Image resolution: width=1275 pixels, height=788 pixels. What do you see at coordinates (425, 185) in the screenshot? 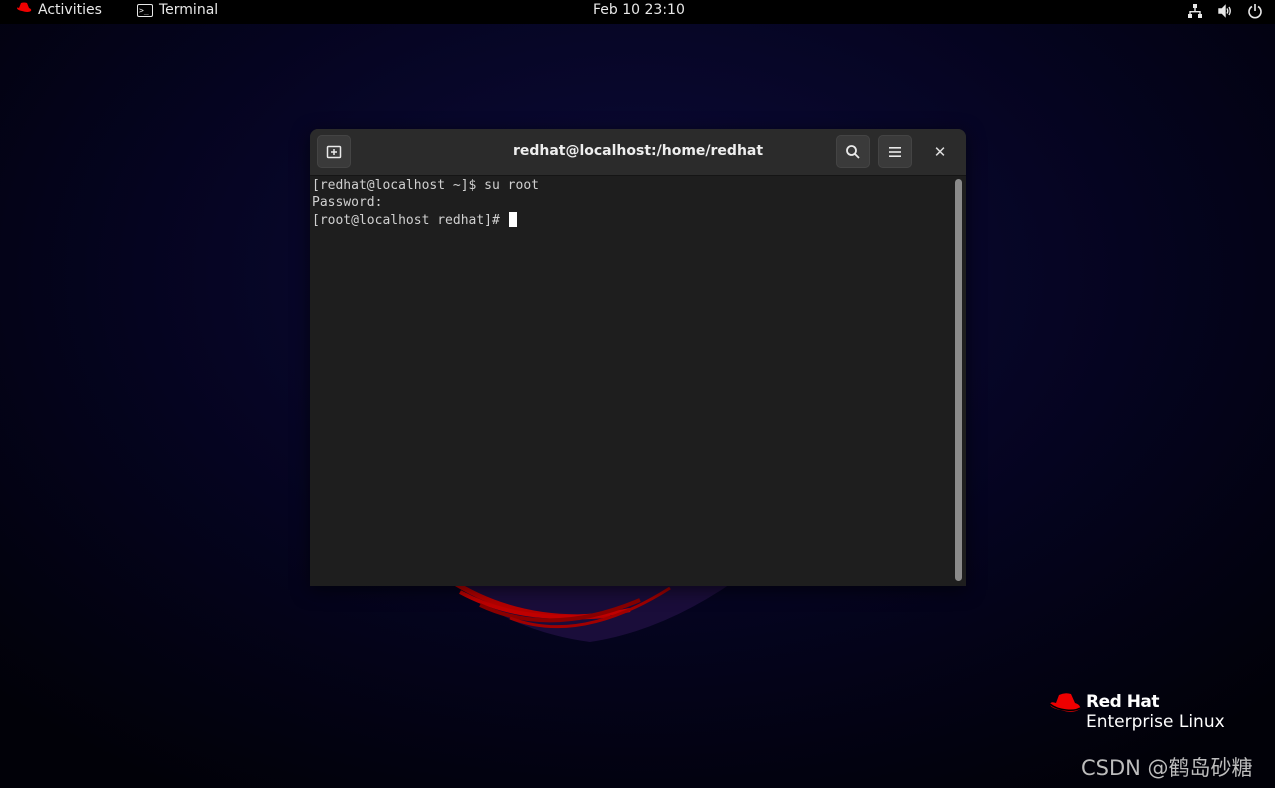
I see `terminal-line: [redhat@localhost ~]$ su root` at bounding box center [425, 185].